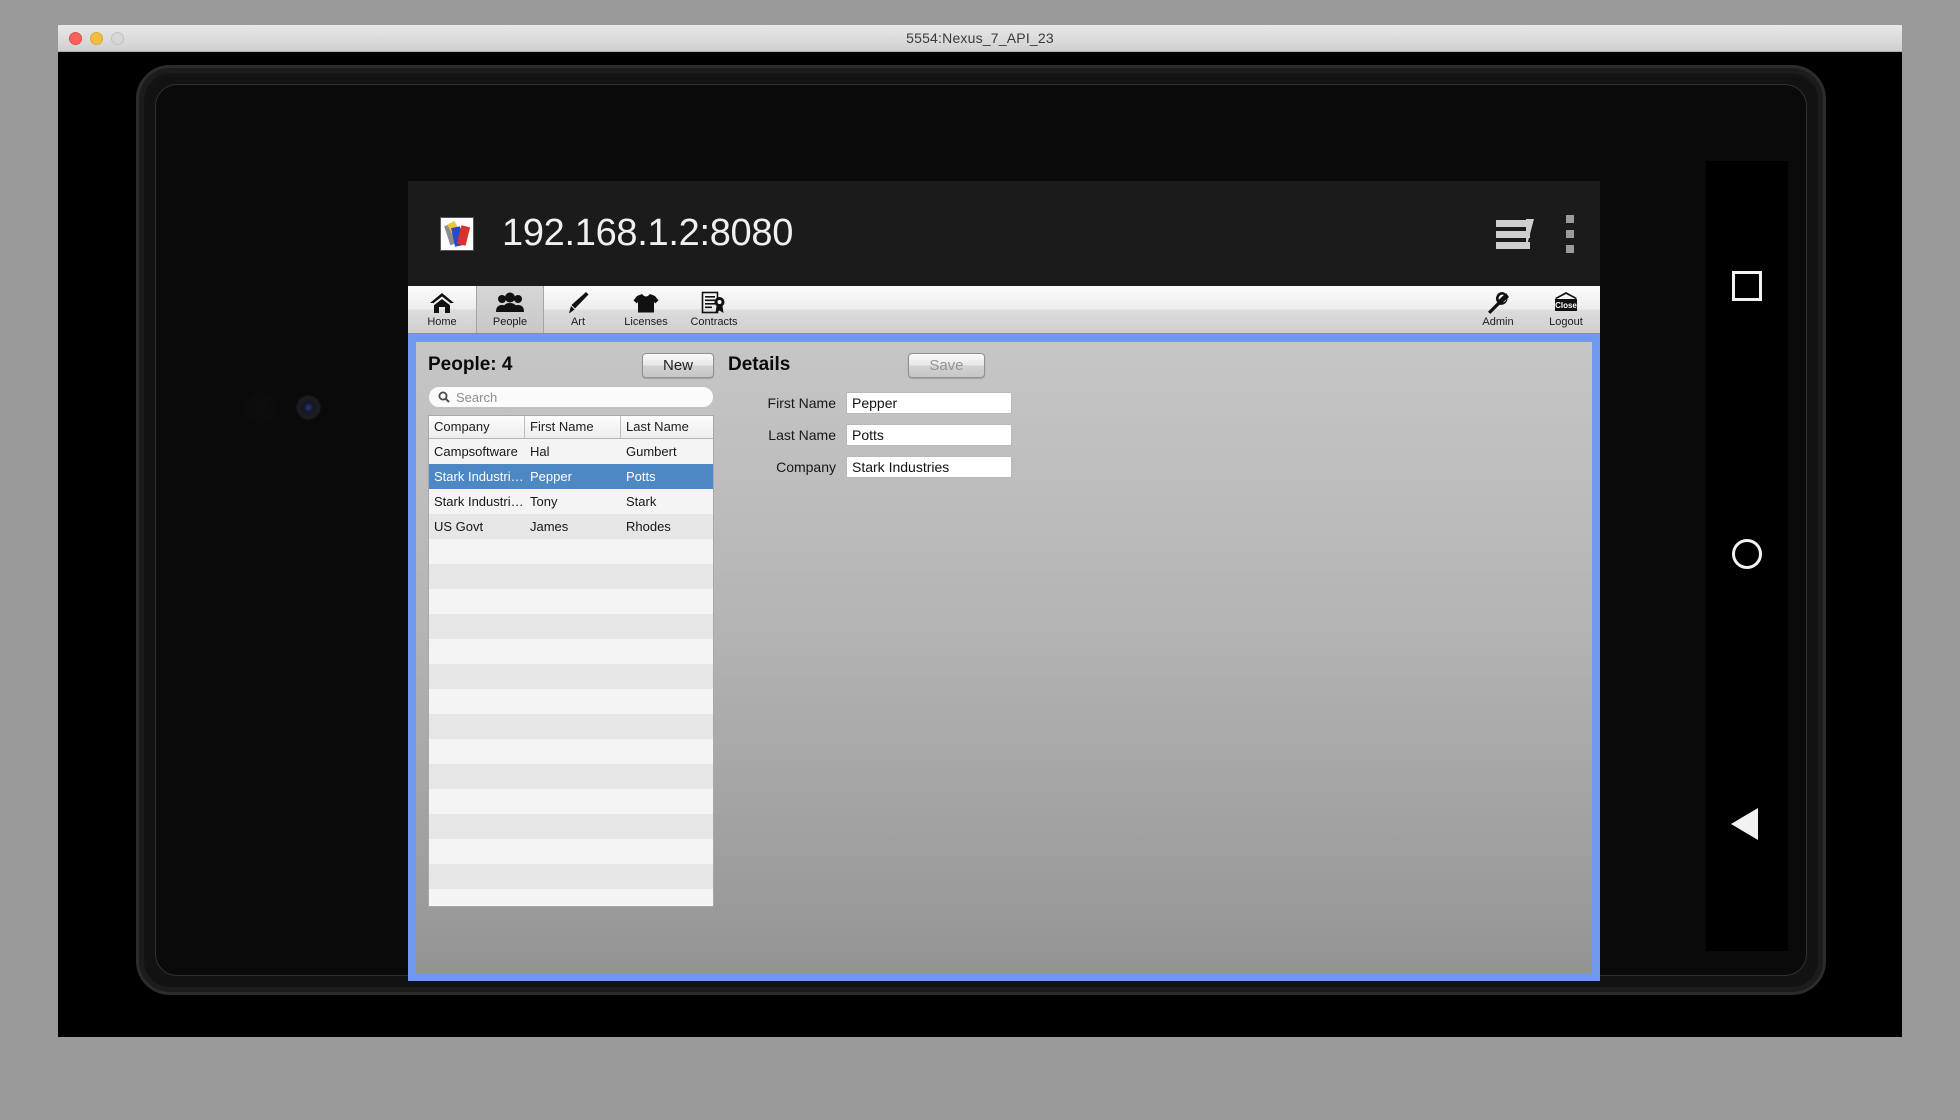 The width and height of the screenshot is (1960, 1120). Describe the element at coordinates (261, 408) in the screenshot. I see `speaker-dot` at that location.